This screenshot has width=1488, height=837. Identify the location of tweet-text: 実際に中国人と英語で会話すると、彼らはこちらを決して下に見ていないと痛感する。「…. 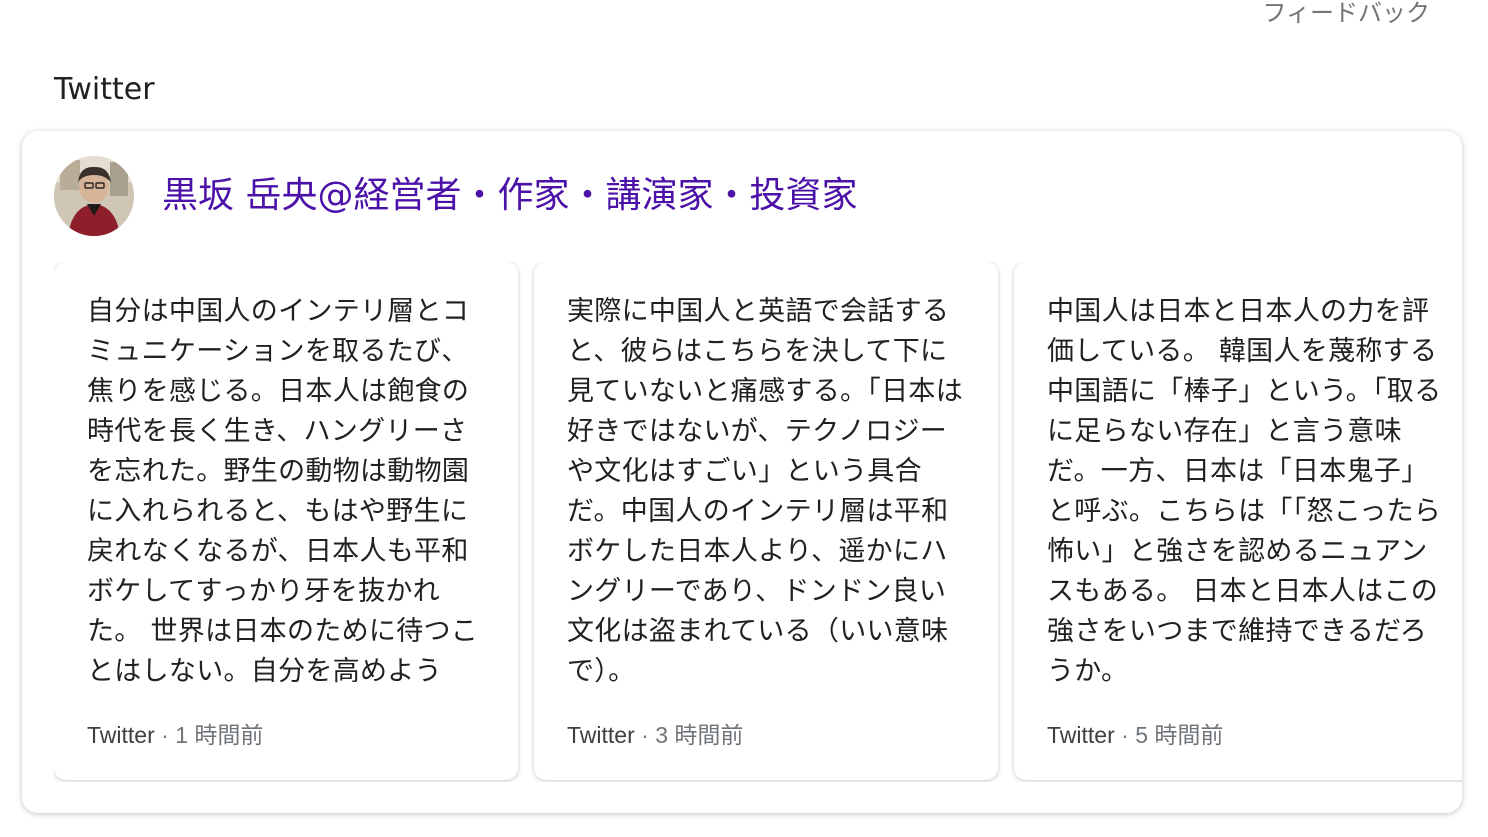
(765, 491).